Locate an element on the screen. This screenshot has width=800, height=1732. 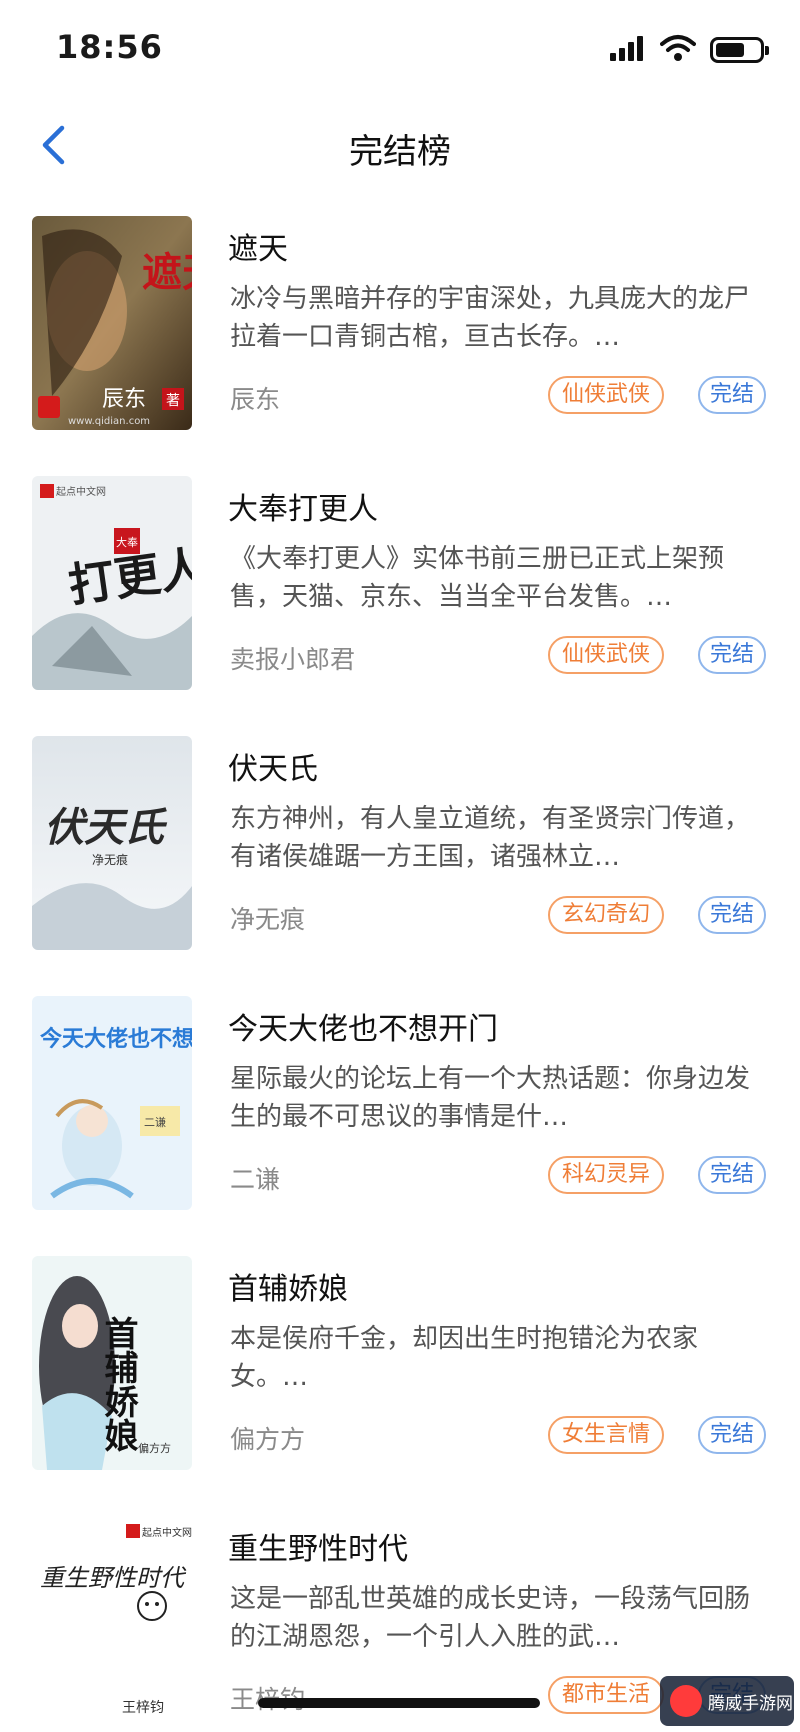
watermark-logo-icon is located at coordinates (686, 1701).